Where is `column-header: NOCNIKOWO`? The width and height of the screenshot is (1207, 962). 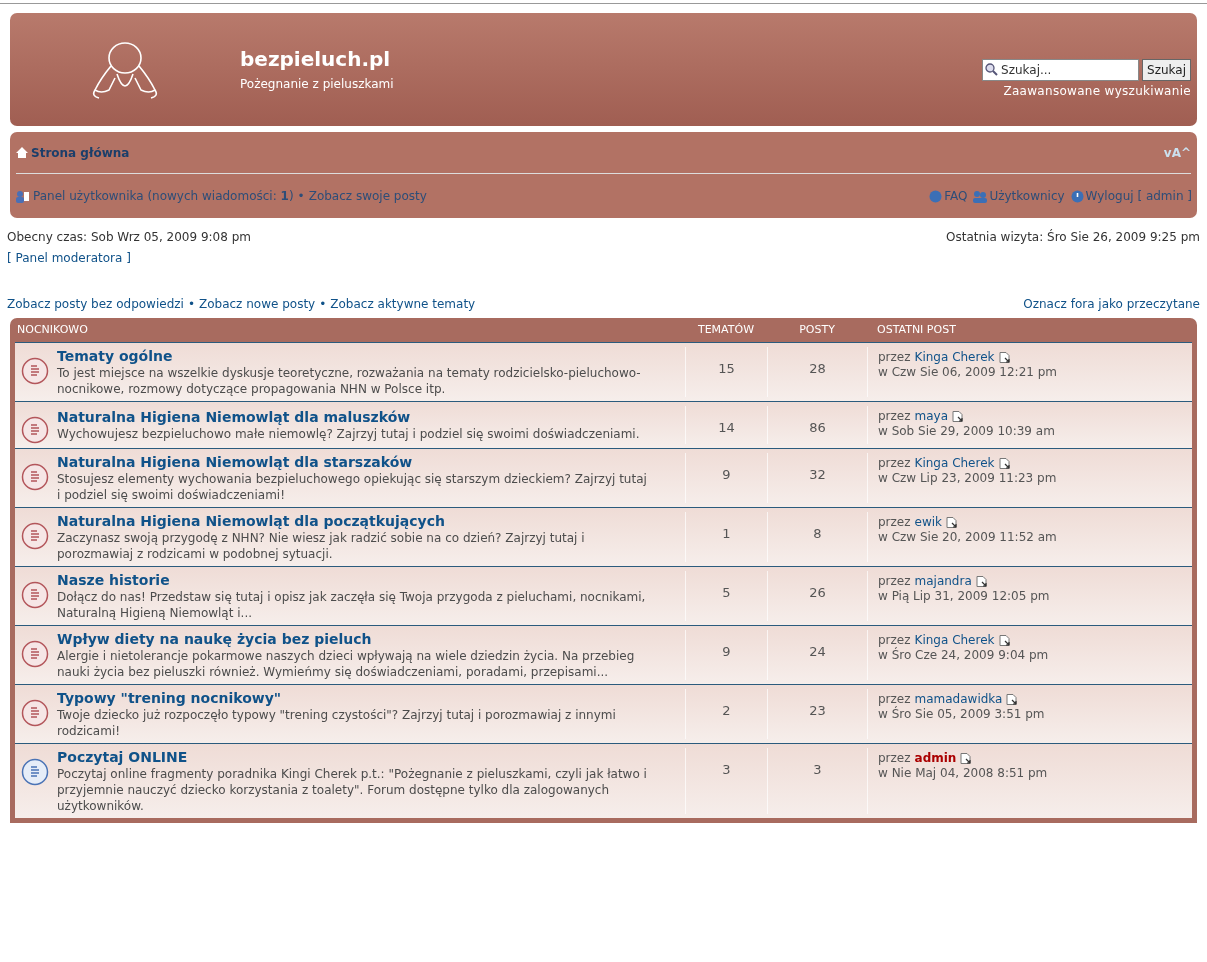
column-header: NOCNIKOWO is located at coordinates (52, 329).